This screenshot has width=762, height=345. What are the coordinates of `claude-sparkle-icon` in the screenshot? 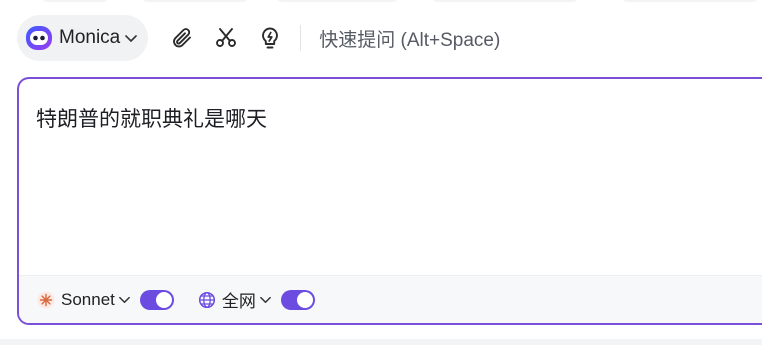 It's located at (46, 299).